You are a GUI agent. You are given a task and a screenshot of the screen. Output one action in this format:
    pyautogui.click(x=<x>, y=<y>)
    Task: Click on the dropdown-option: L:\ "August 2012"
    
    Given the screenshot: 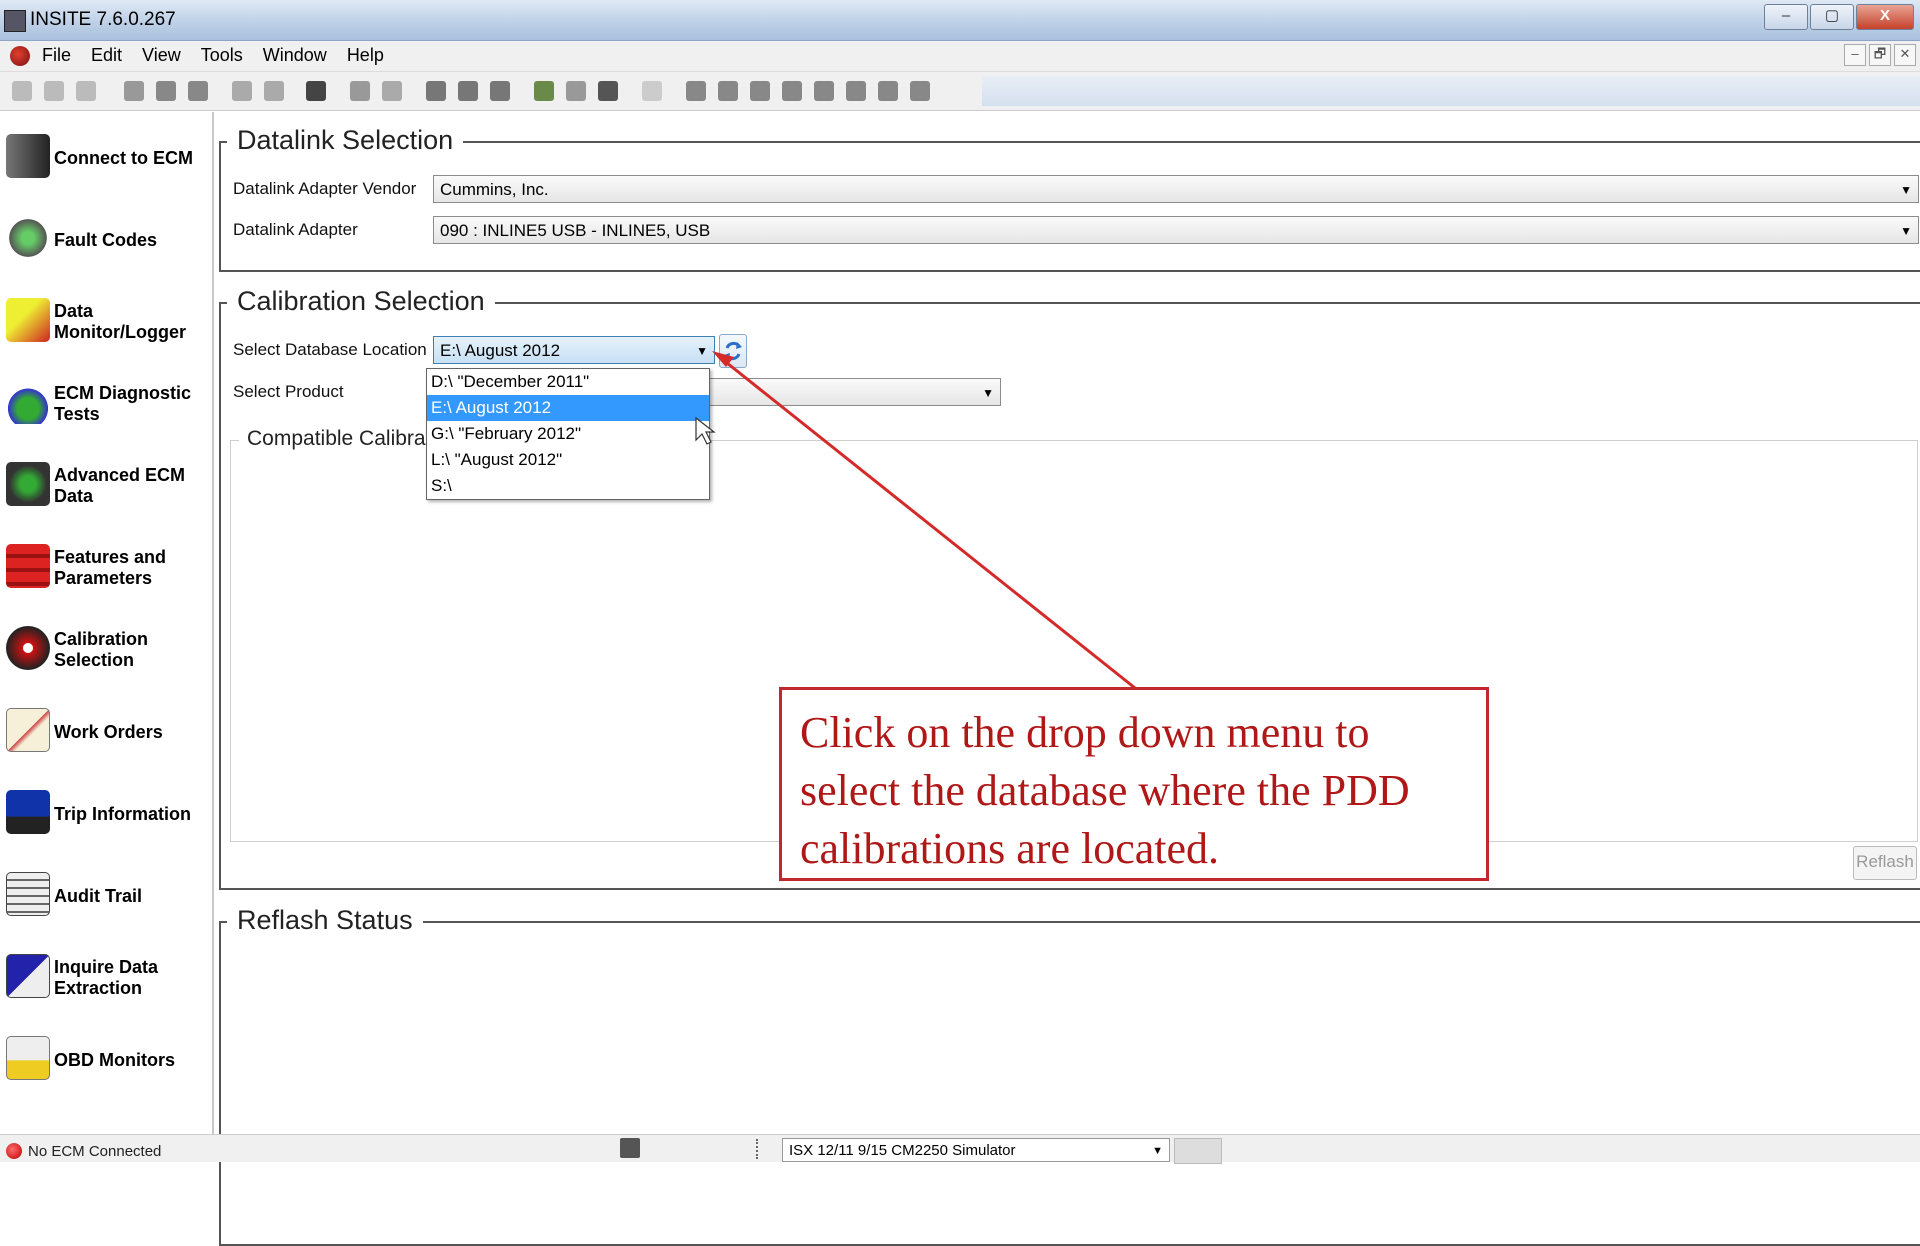 What is the action you would take?
    pyautogui.click(x=568, y=460)
    